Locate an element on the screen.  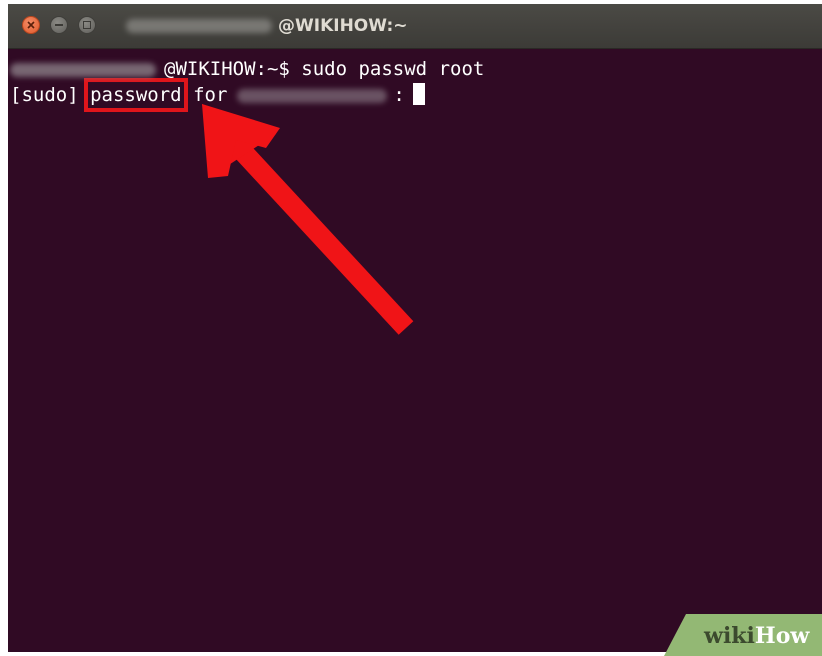
watermark-wiki: wiki is located at coordinates (729, 636).